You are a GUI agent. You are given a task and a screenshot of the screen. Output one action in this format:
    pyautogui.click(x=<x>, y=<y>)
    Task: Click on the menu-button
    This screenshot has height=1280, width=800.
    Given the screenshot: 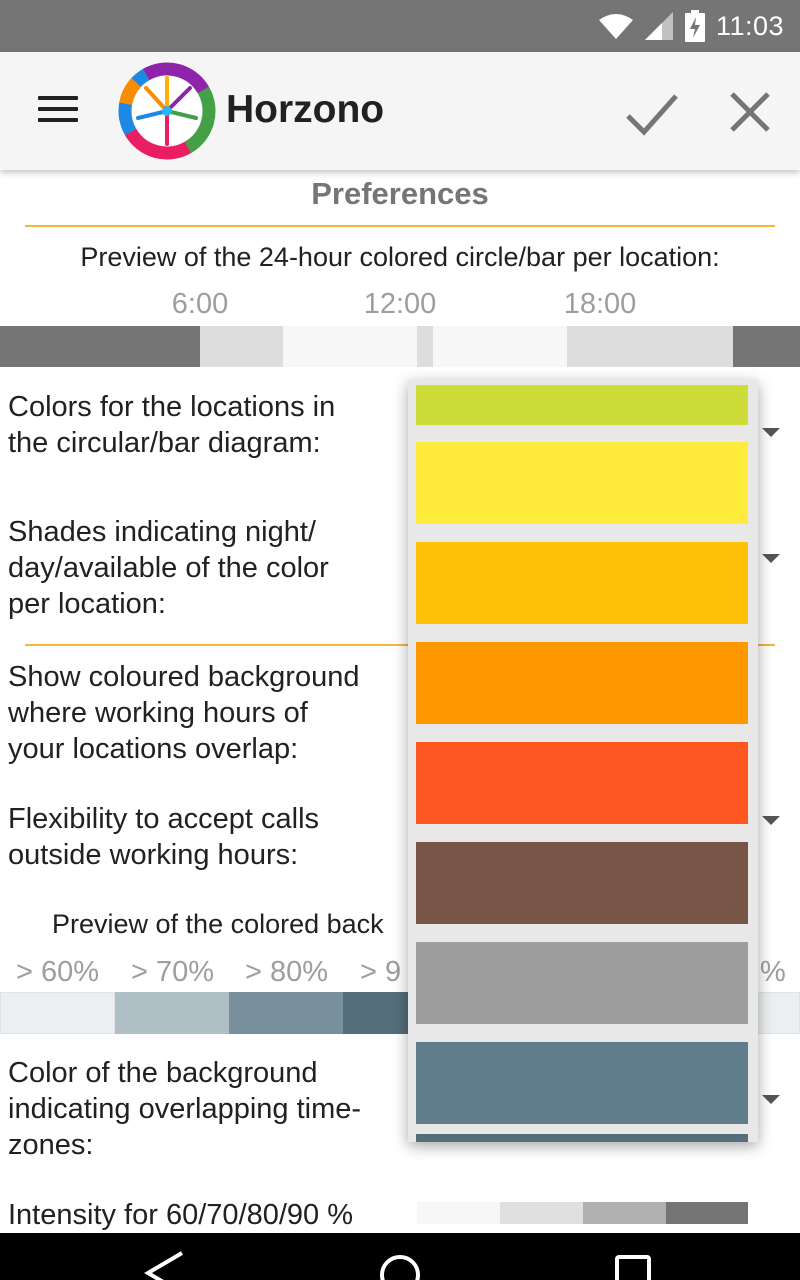 What is the action you would take?
    pyautogui.click(x=58, y=111)
    